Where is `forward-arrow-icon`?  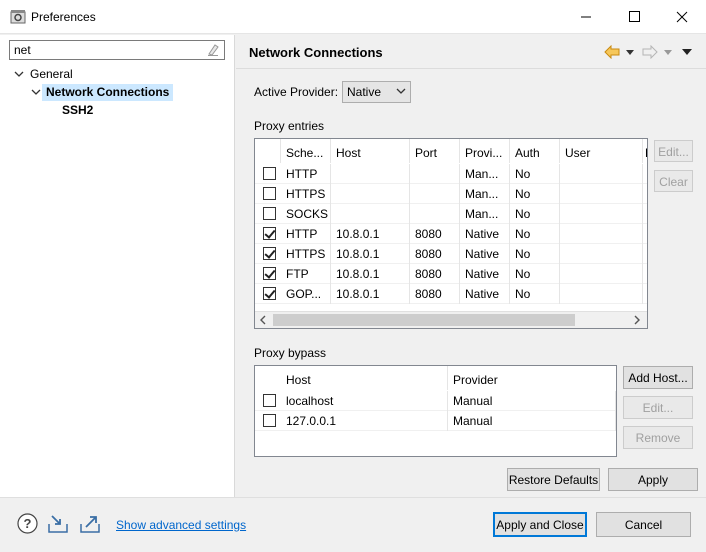
forward-arrow-icon is located at coordinates (650, 52).